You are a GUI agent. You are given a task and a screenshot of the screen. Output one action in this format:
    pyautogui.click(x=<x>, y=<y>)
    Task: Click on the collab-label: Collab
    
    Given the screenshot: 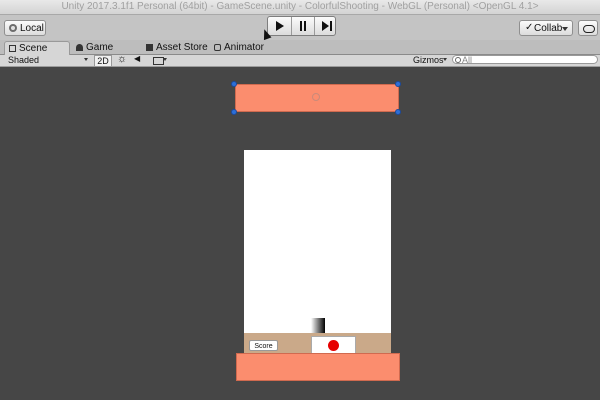 What is the action you would take?
    pyautogui.click(x=548, y=28)
    